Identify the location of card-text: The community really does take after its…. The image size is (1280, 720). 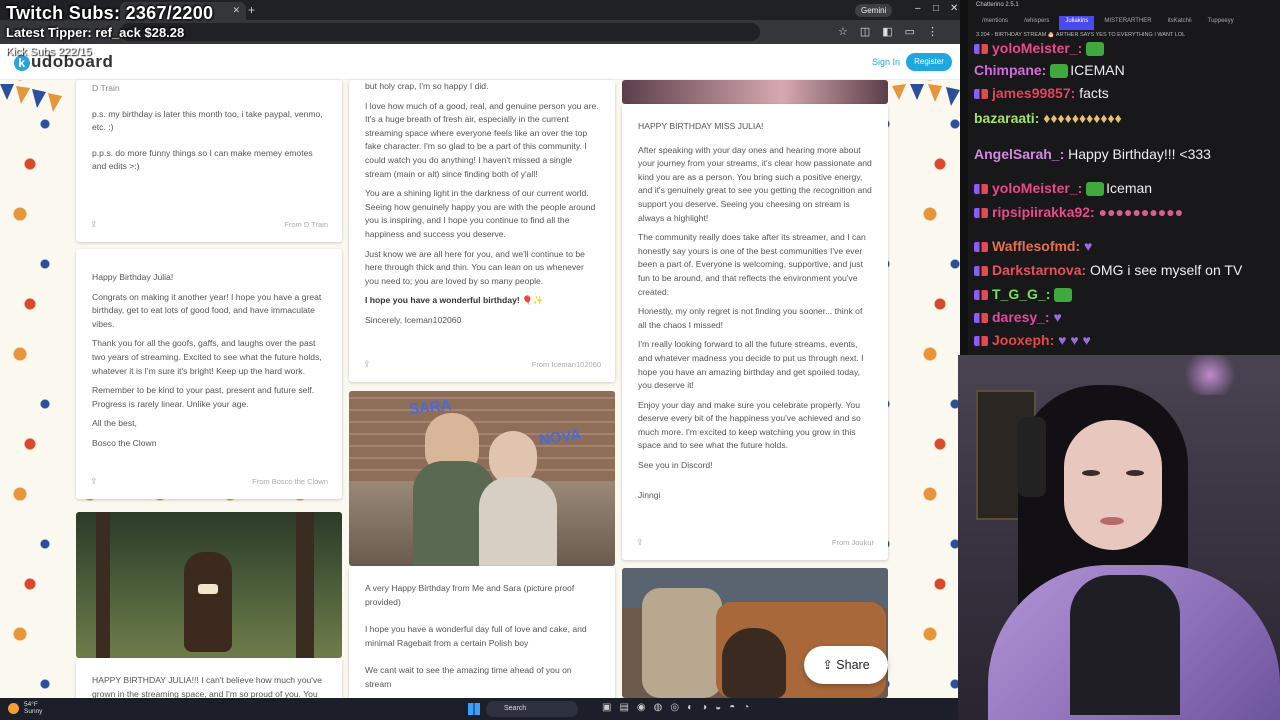
(752, 264).